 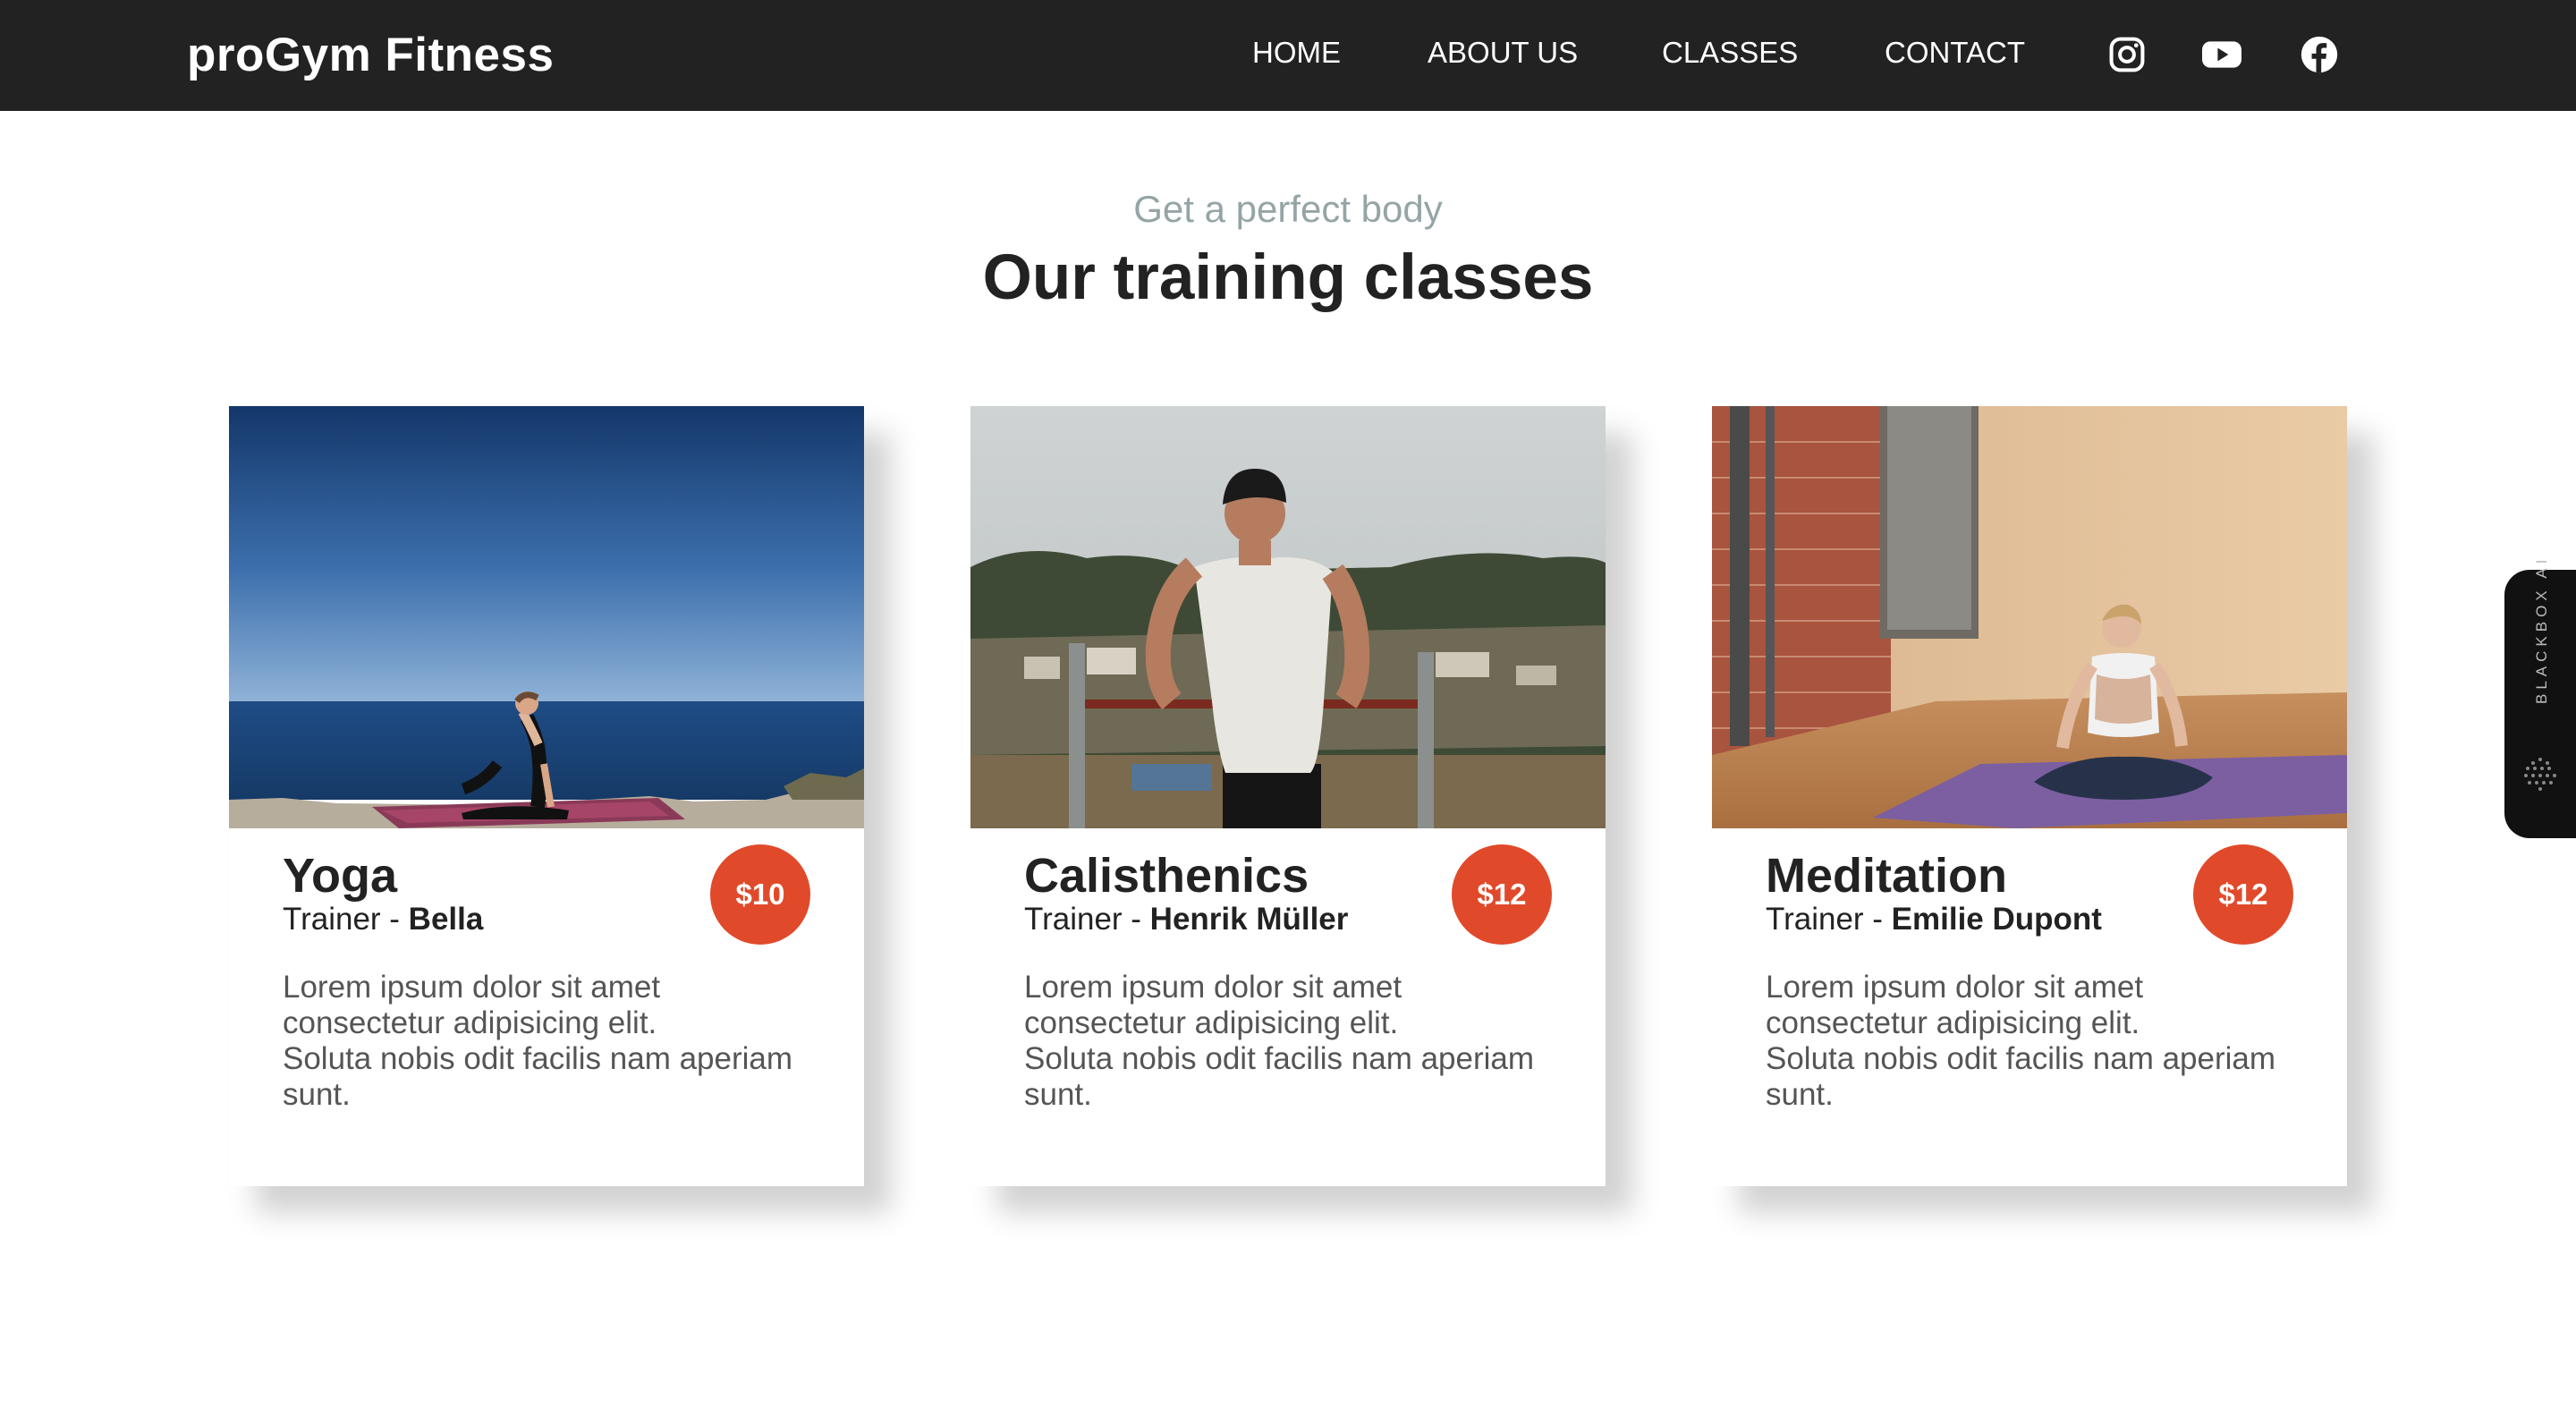 What do you see at coordinates (2319, 55) in the screenshot?
I see `facebook-icon` at bounding box center [2319, 55].